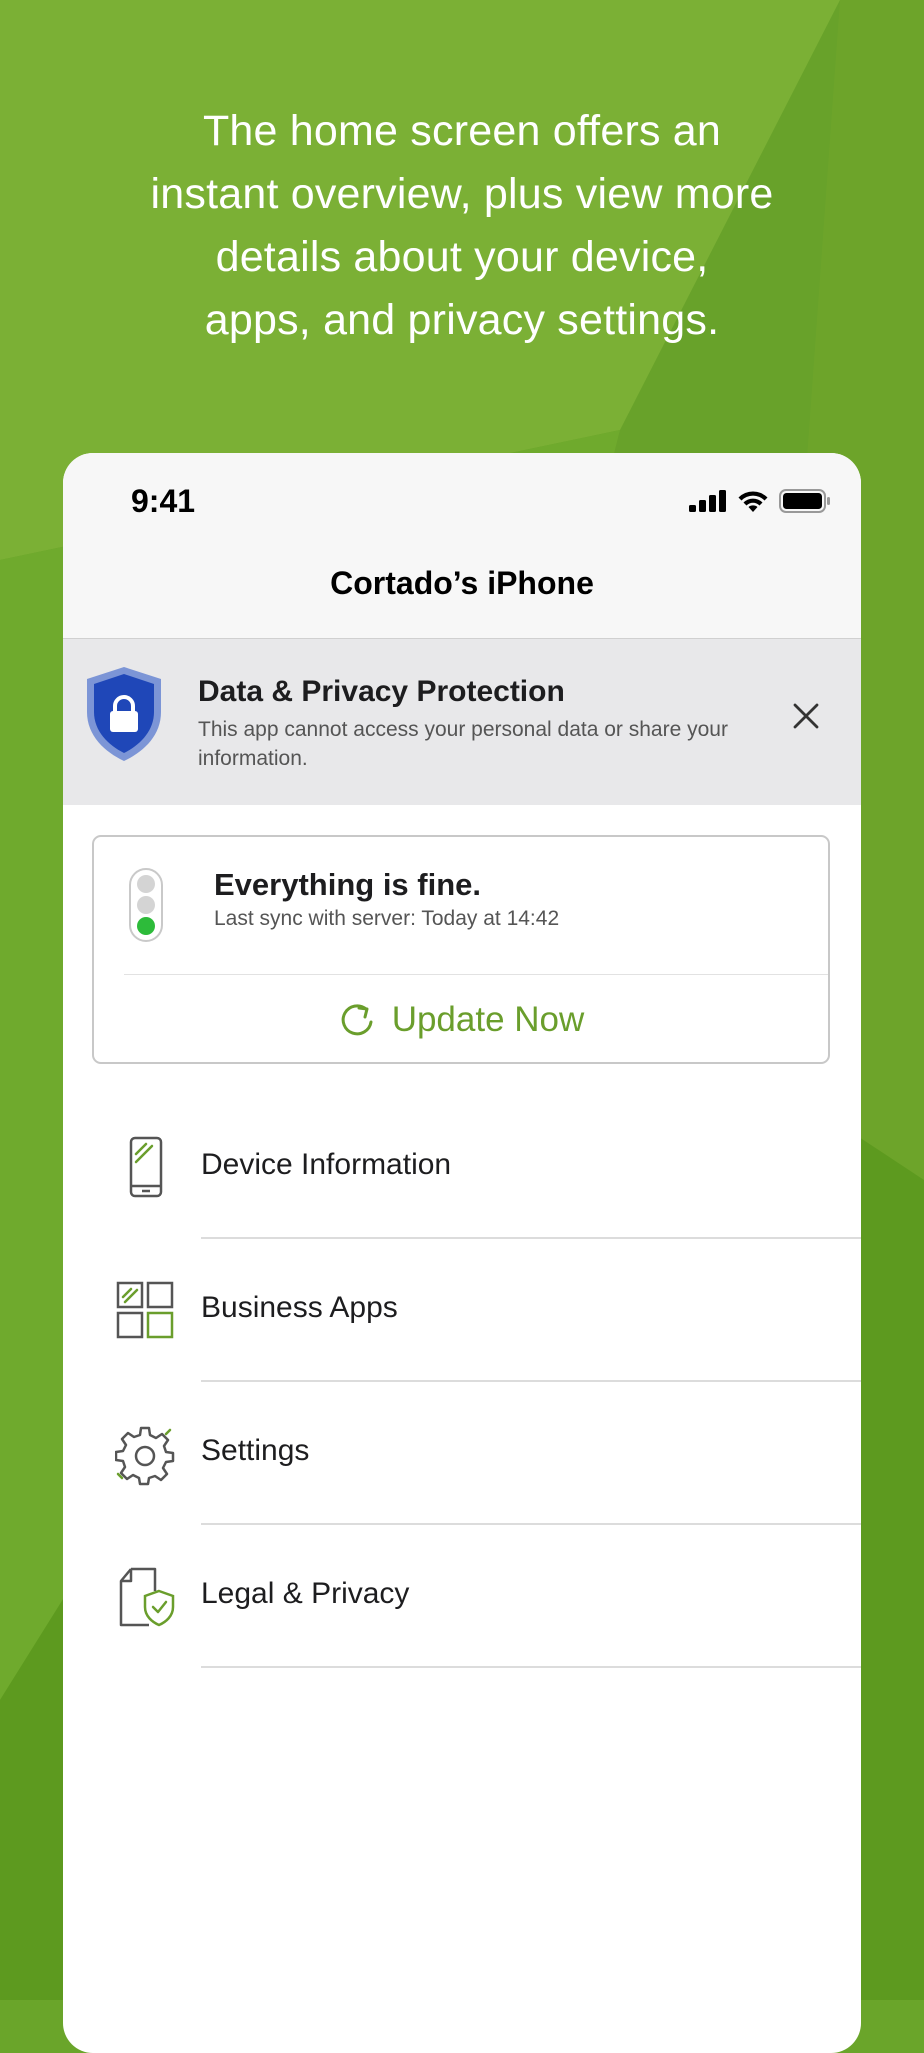 The width and height of the screenshot is (924, 2053). Describe the element at coordinates (147, 1597) in the screenshot. I see `document-shield-icon` at that location.